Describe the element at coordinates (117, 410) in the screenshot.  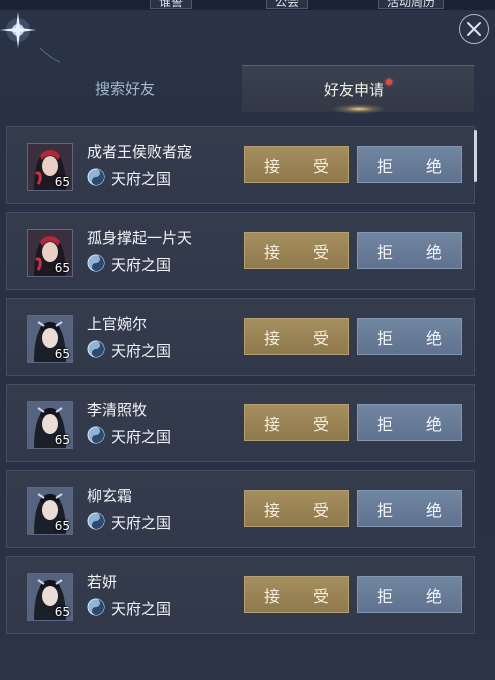
I see `player-name: 李清照牧` at that location.